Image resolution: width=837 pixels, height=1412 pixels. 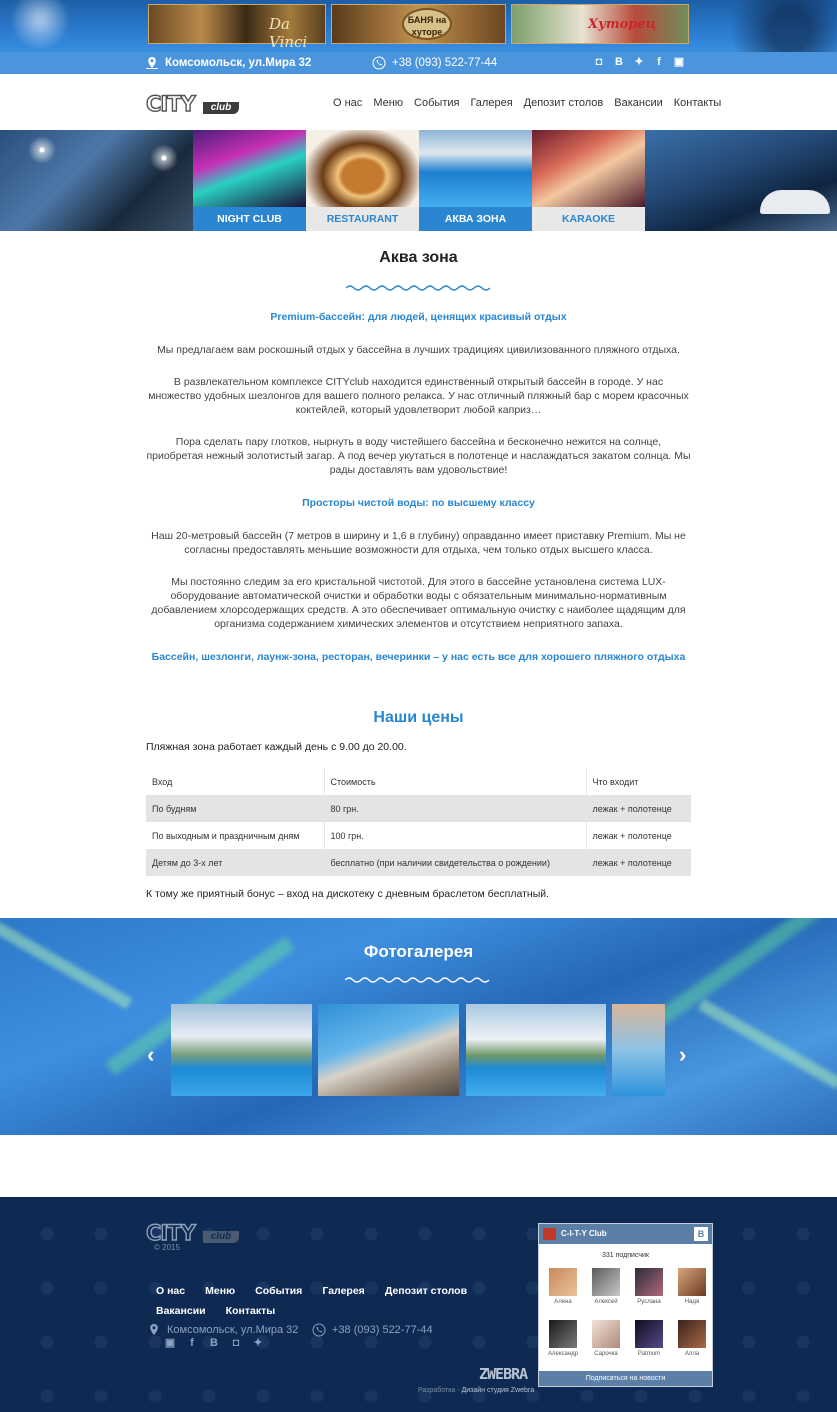 What do you see at coordinates (692, 1286) in the screenshot?
I see `vk-member: Надя` at bounding box center [692, 1286].